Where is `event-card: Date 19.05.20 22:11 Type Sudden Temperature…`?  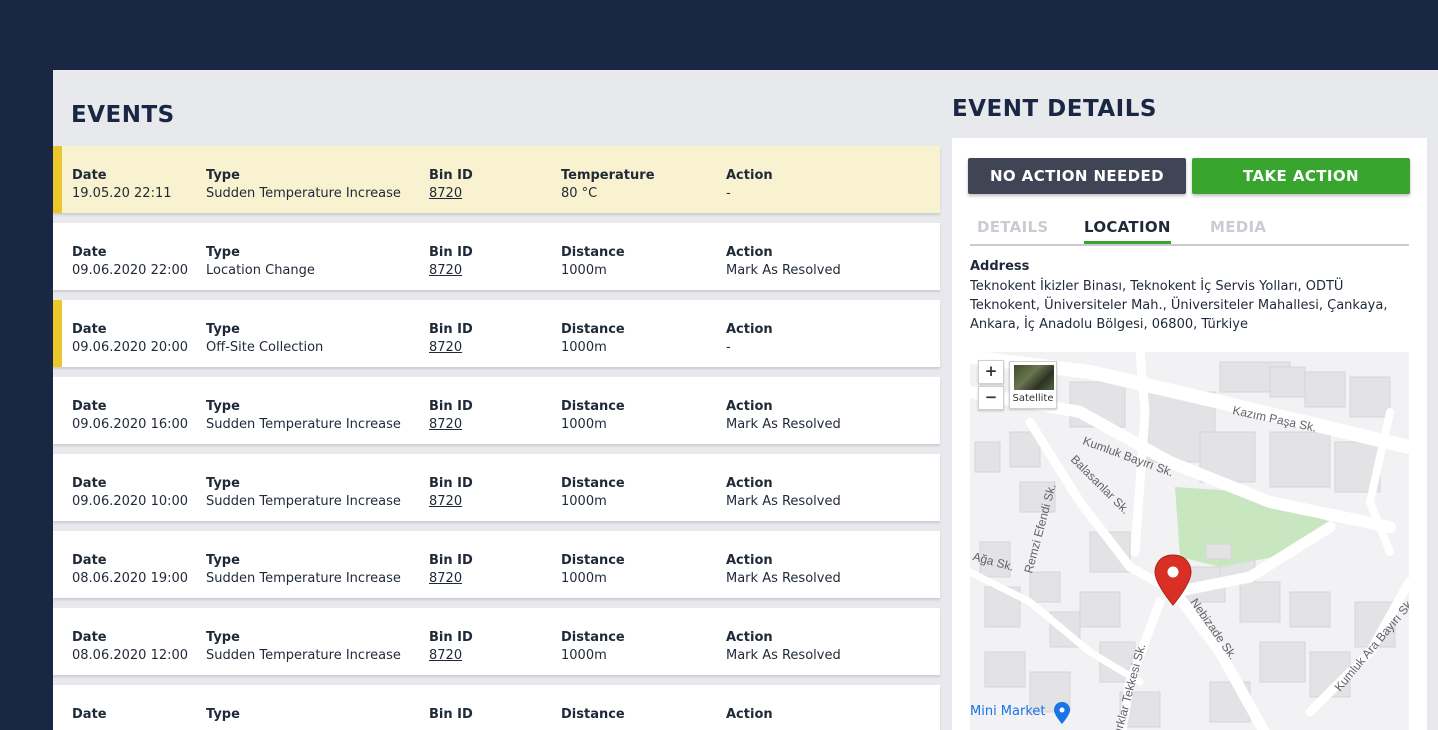 event-card: Date 19.05.20 22:11 Type Sudden Temperature… is located at coordinates (496, 179).